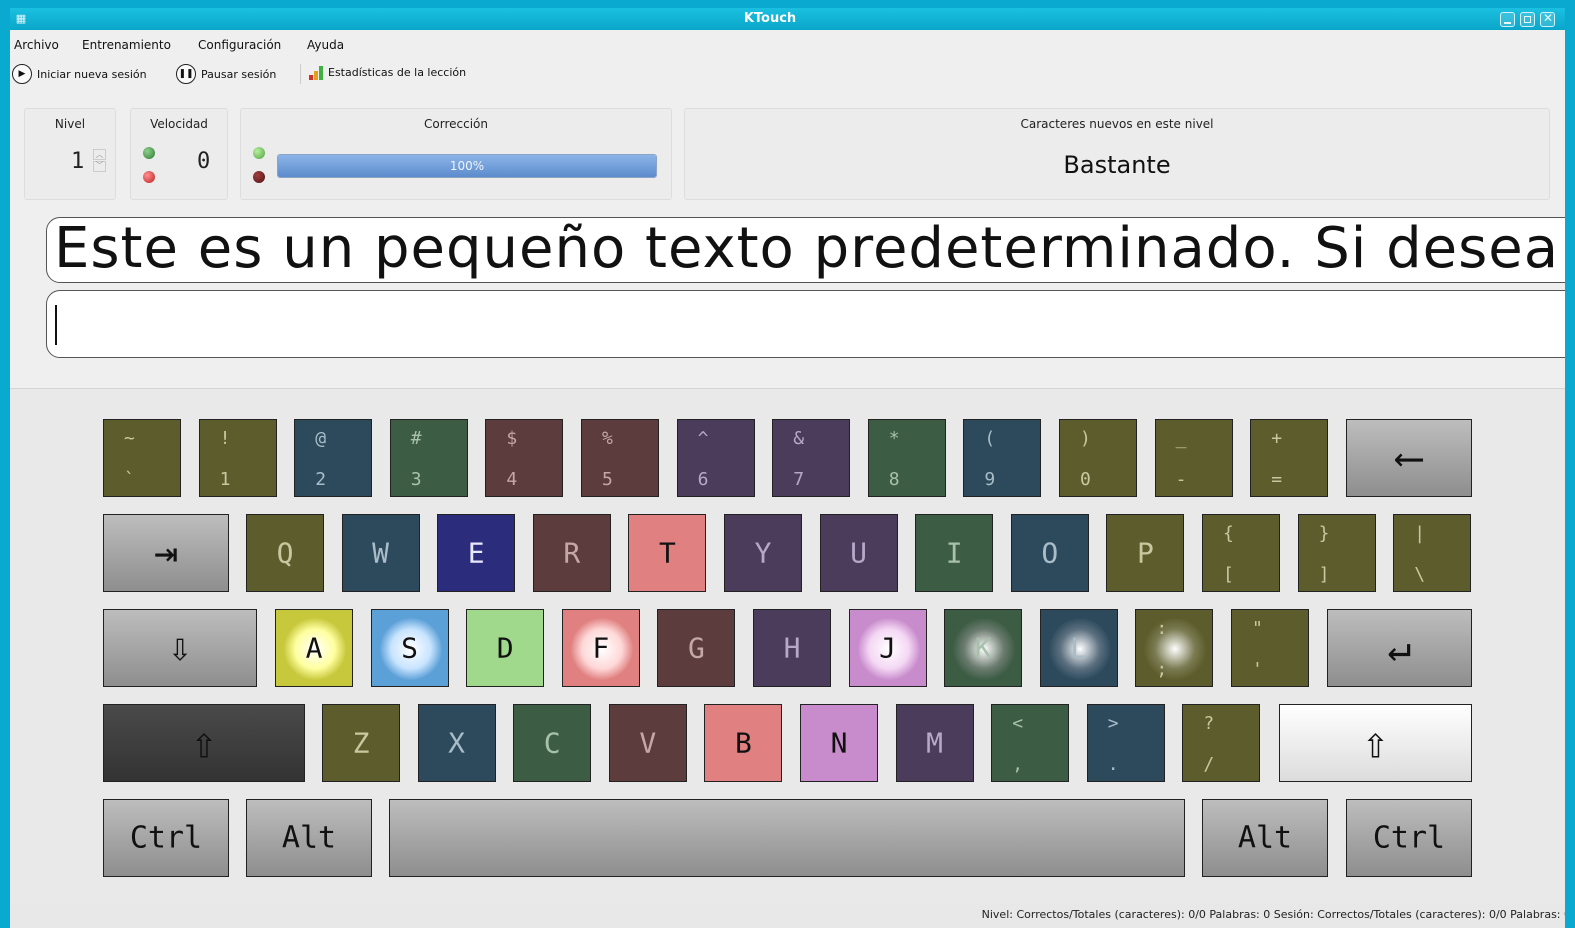 The image size is (1575, 928). What do you see at coordinates (1409, 458) in the screenshot?
I see `backspace-key: ⟵` at bounding box center [1409, 458].